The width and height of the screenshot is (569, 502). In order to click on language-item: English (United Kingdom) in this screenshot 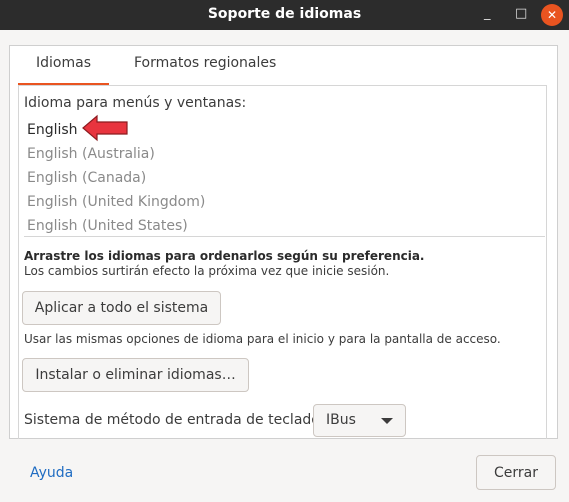, I will do `click(116, 202)`.